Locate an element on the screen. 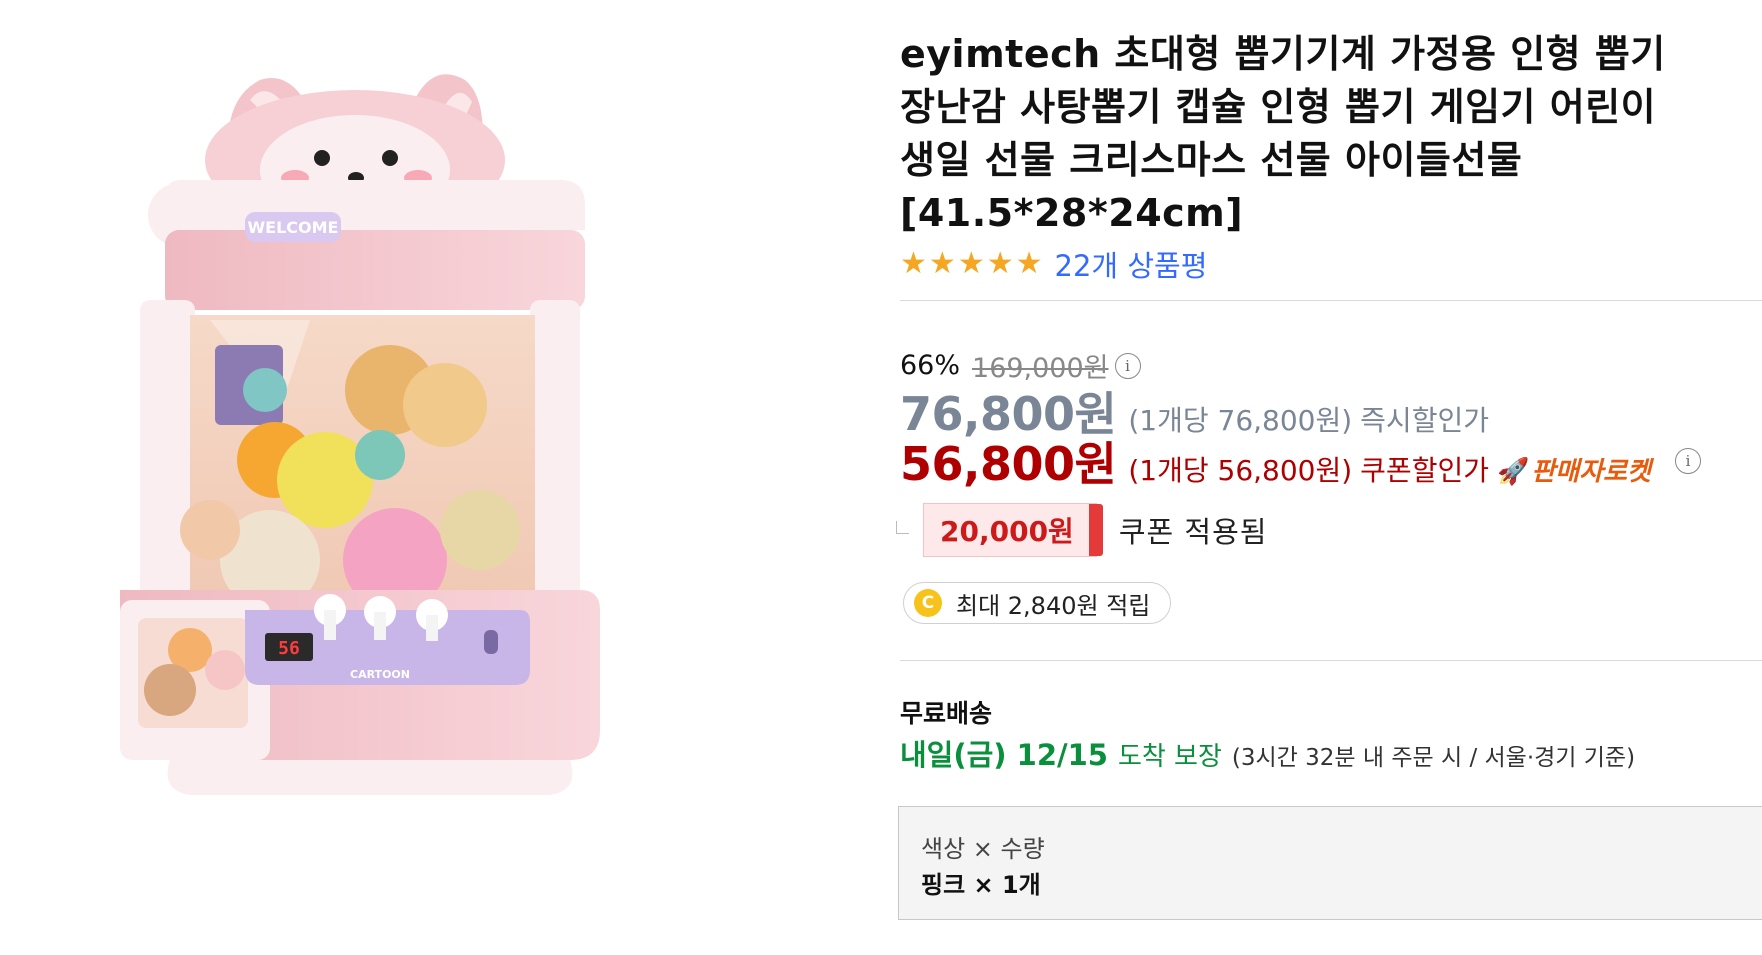  product-title-line: 생일 선물 크리스마스 선물 아이들선물 is located at coordinates (1211, 160).